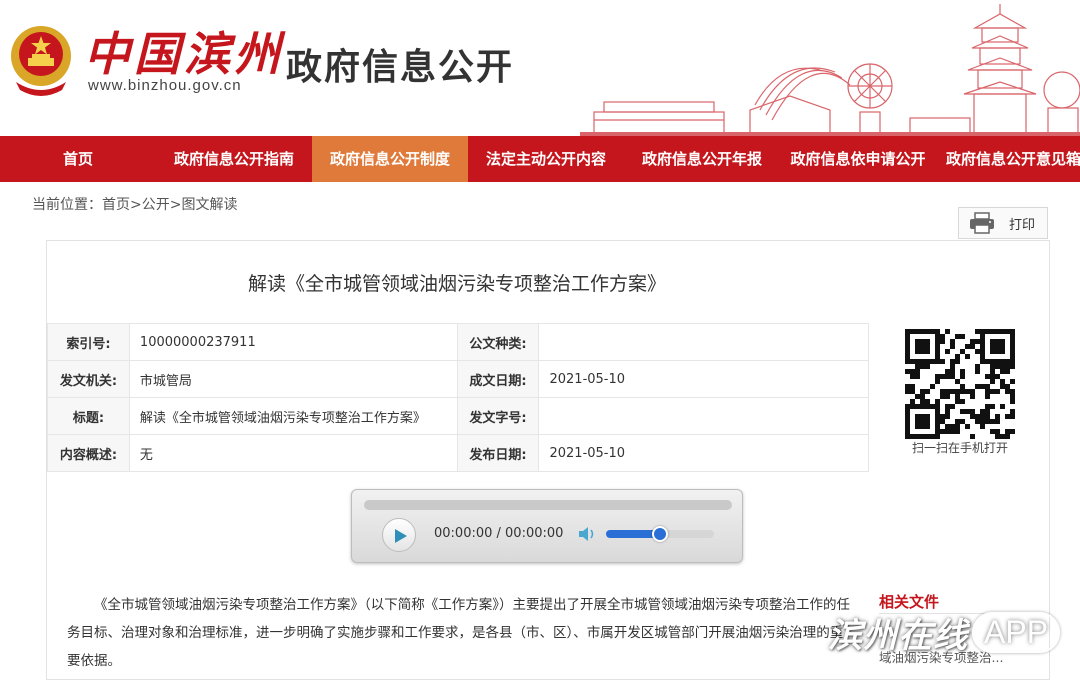 The width and height of the screenshot is (1080, 680). Describe the element at coordinates (1003, 223) in the screenshot. I see `print-button: 打印` at that location.